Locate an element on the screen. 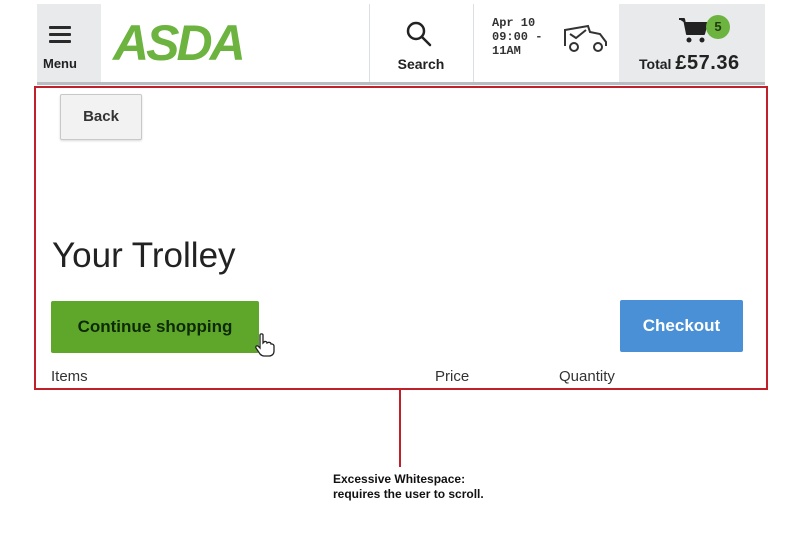 This screenshot has height=535, width=800. search-label: Search is located at coordinates (421, 64).